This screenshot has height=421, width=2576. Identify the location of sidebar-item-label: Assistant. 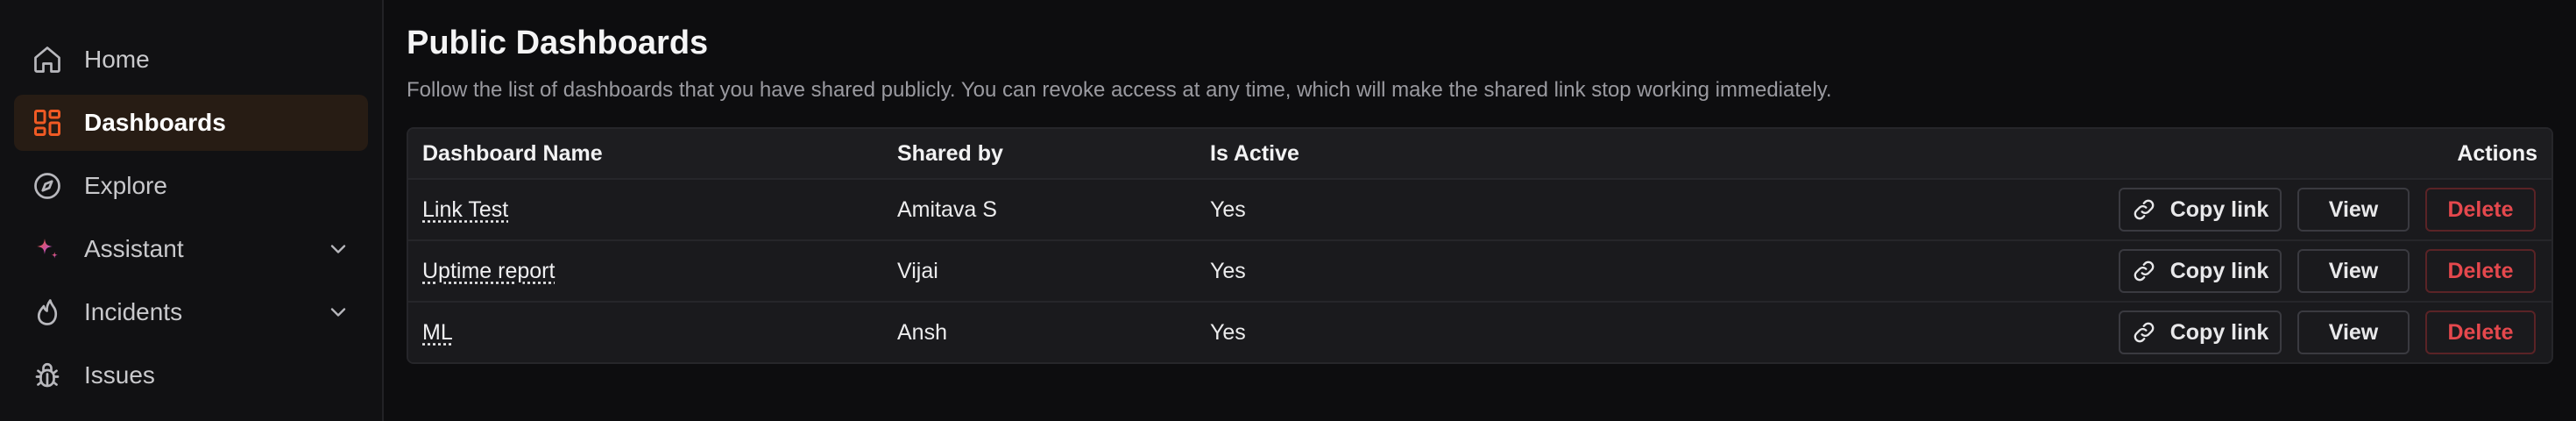
(134, 248).